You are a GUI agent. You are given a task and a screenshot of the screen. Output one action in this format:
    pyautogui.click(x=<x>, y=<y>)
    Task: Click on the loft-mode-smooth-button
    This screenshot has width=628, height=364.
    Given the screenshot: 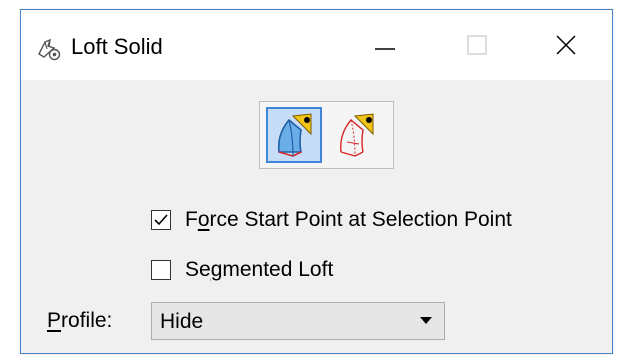 What is the action you would take?
    pyautogui.click(x=294, y=135)
    